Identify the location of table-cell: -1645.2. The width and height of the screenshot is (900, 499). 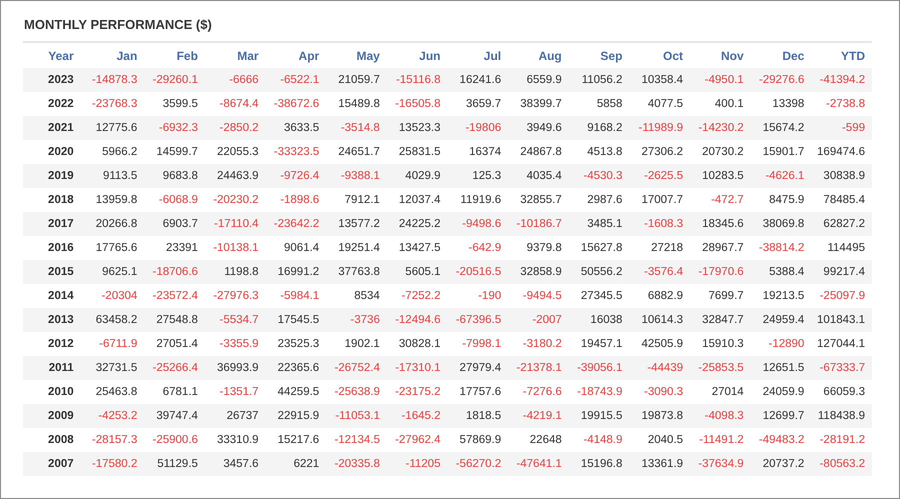
(417, 416).